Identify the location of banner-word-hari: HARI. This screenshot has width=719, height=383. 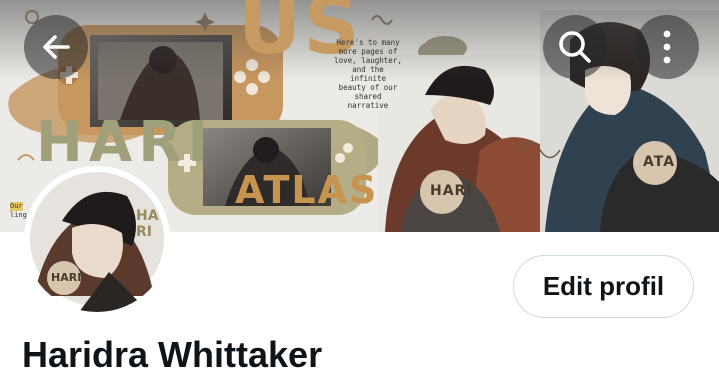
(125, 142).